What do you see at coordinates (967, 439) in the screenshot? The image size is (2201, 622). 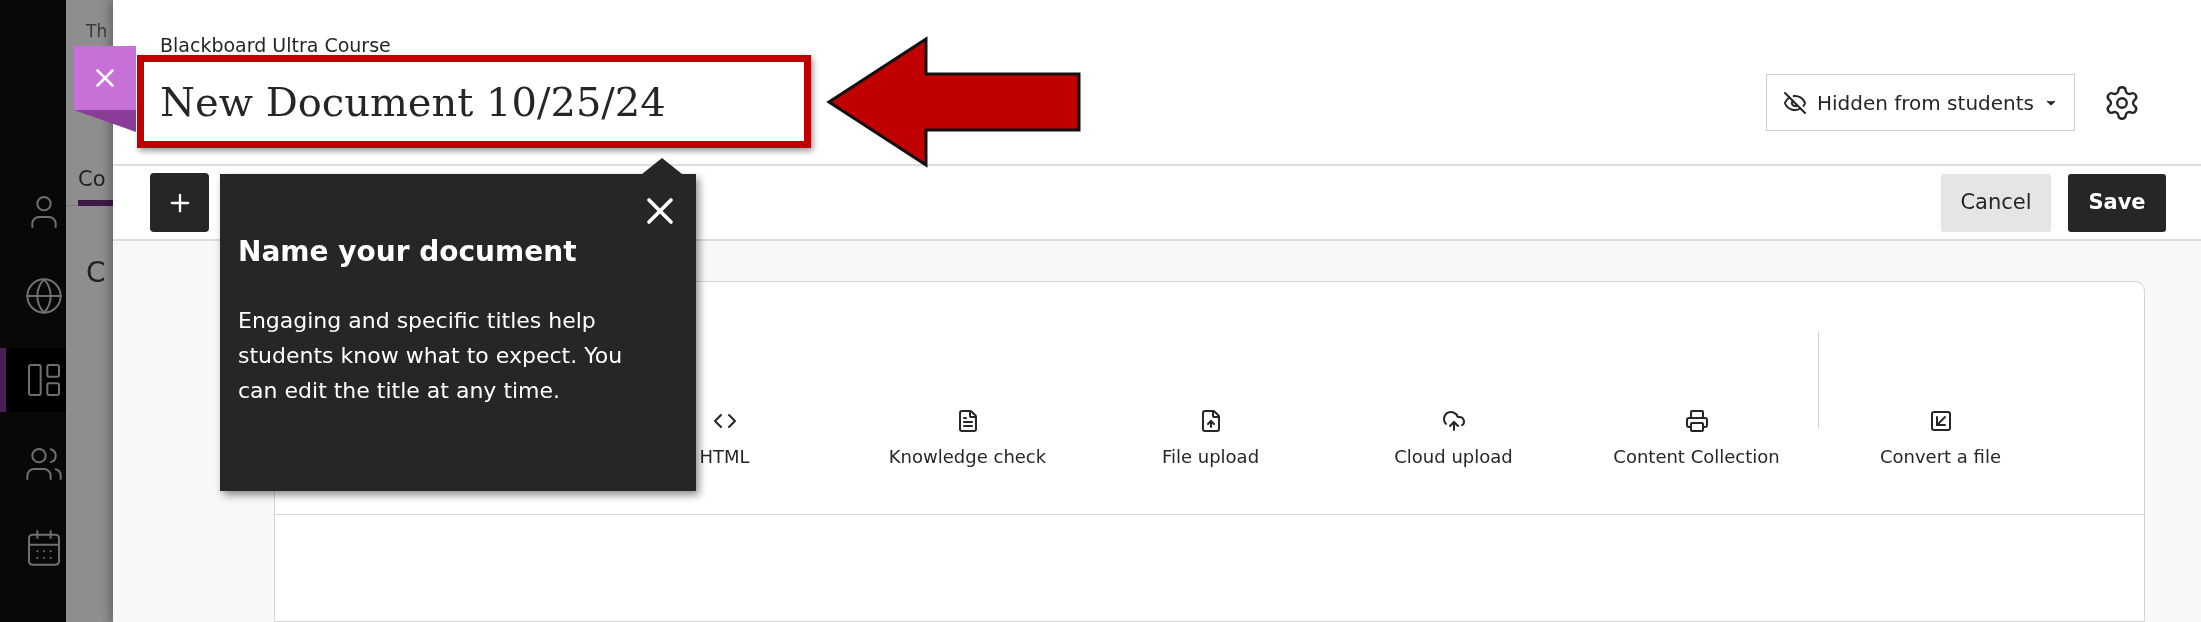 I see `toolbar-button: Knowledge check` at bounding box center [967, 439].